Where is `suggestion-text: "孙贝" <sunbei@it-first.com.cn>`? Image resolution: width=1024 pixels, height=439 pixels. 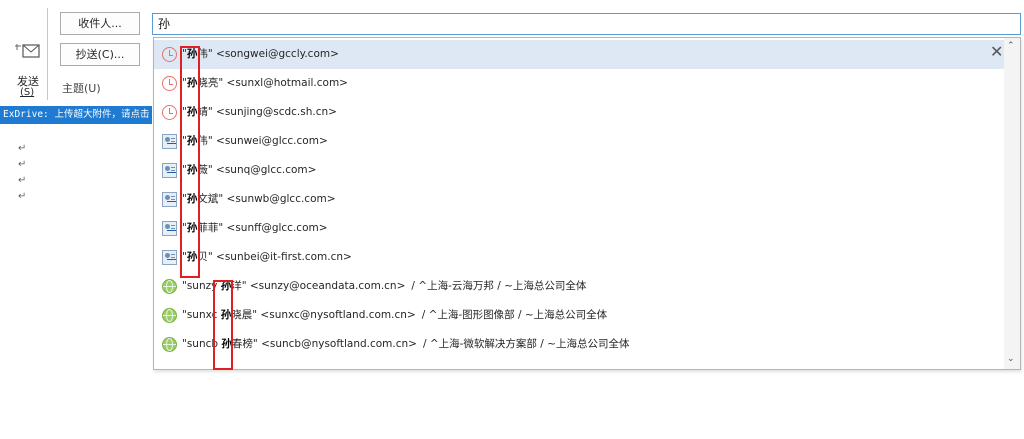 suggestion-text: "孙贝" <sunbei@it-first.com.cn> is located at coordinates (267, 257).